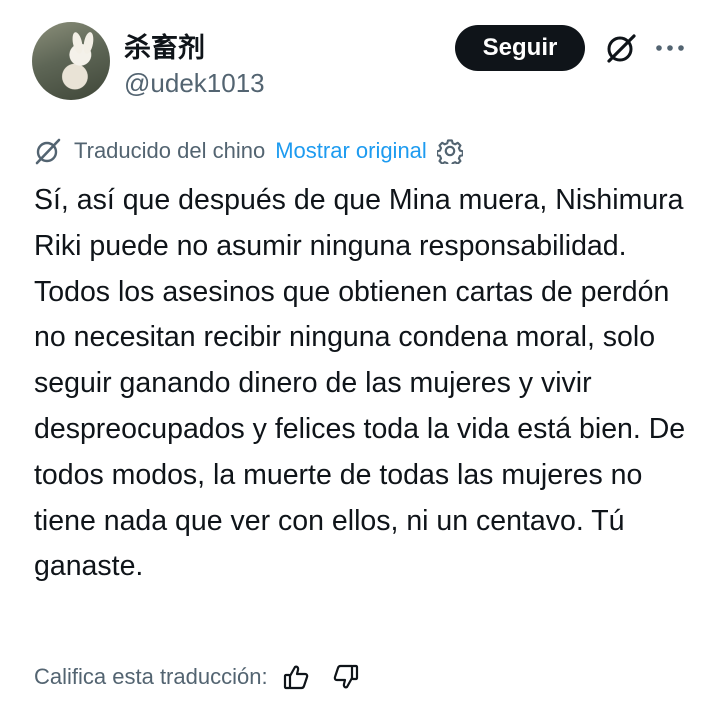 The image size is (720, 720). What do you see at coordinates (346, 677) in the screenshot?
I see `thumbs-down-icon` at bounding box center [346, 677].